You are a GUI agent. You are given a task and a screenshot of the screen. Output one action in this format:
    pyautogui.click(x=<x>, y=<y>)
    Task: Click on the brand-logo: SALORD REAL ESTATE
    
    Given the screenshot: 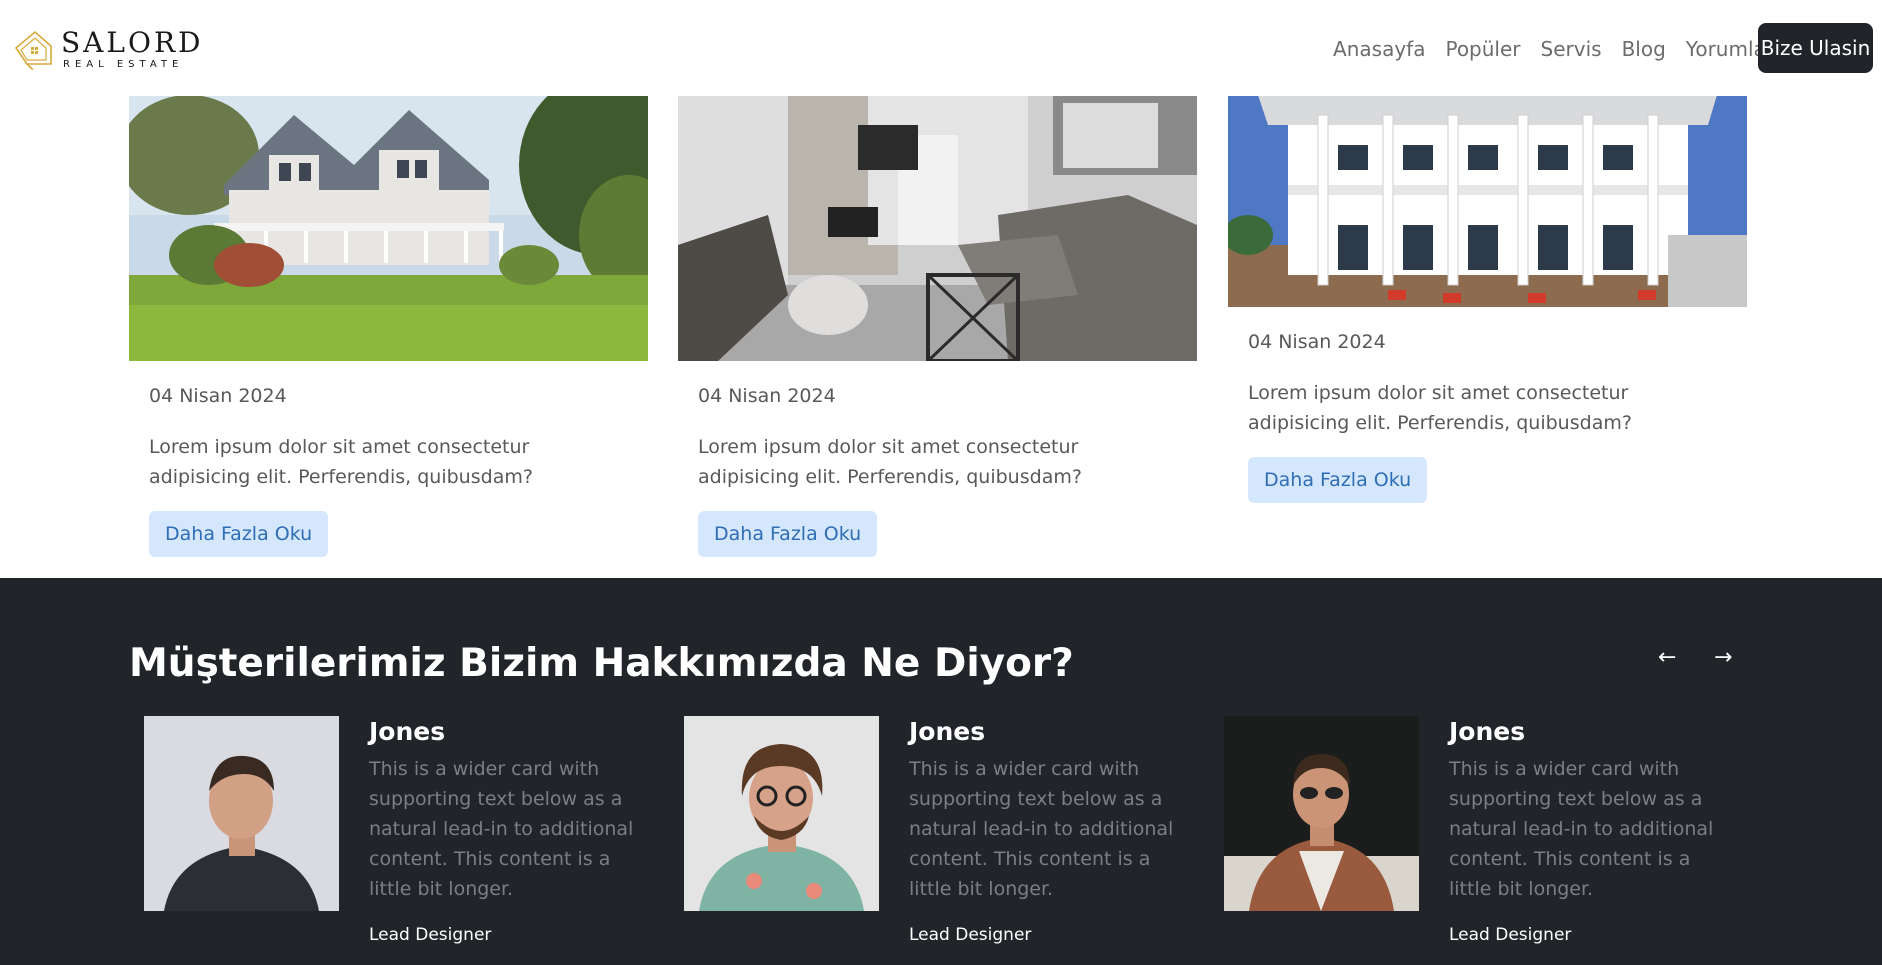 What is the action you would take?
    pyautogui.click(x=106, y=48)
    